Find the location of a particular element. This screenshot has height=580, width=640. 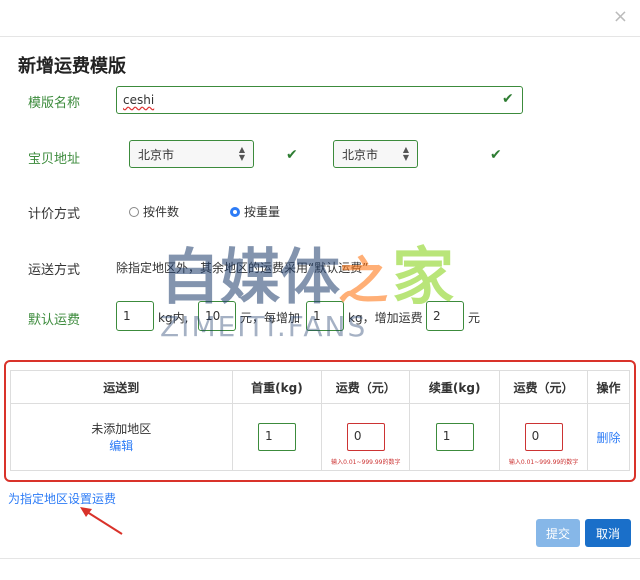

shipping-note: 除指定地区外，其余地区的运费采用“默认运费” is located at coordinates (242, 268).